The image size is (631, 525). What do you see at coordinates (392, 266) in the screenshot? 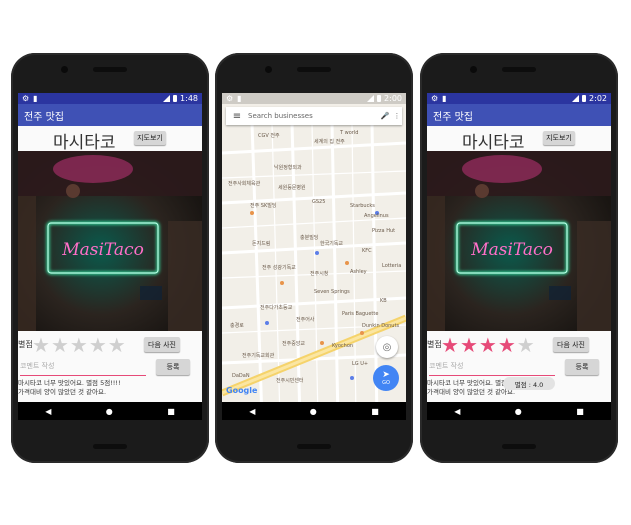
I see `map-label: Lotteria` at bounding box center [392, 266].